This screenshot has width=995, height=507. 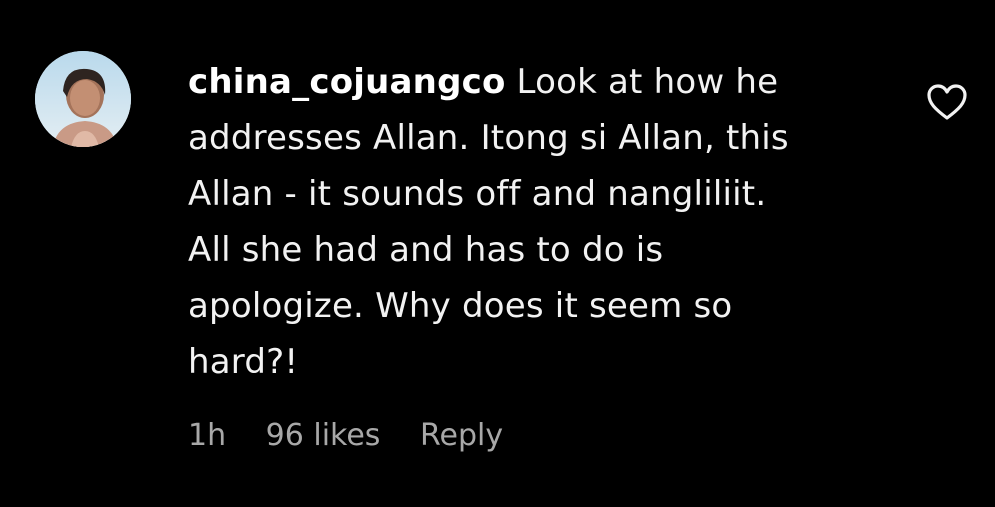 I want to click on comment-time: 1h, so click(x=207, y=435).